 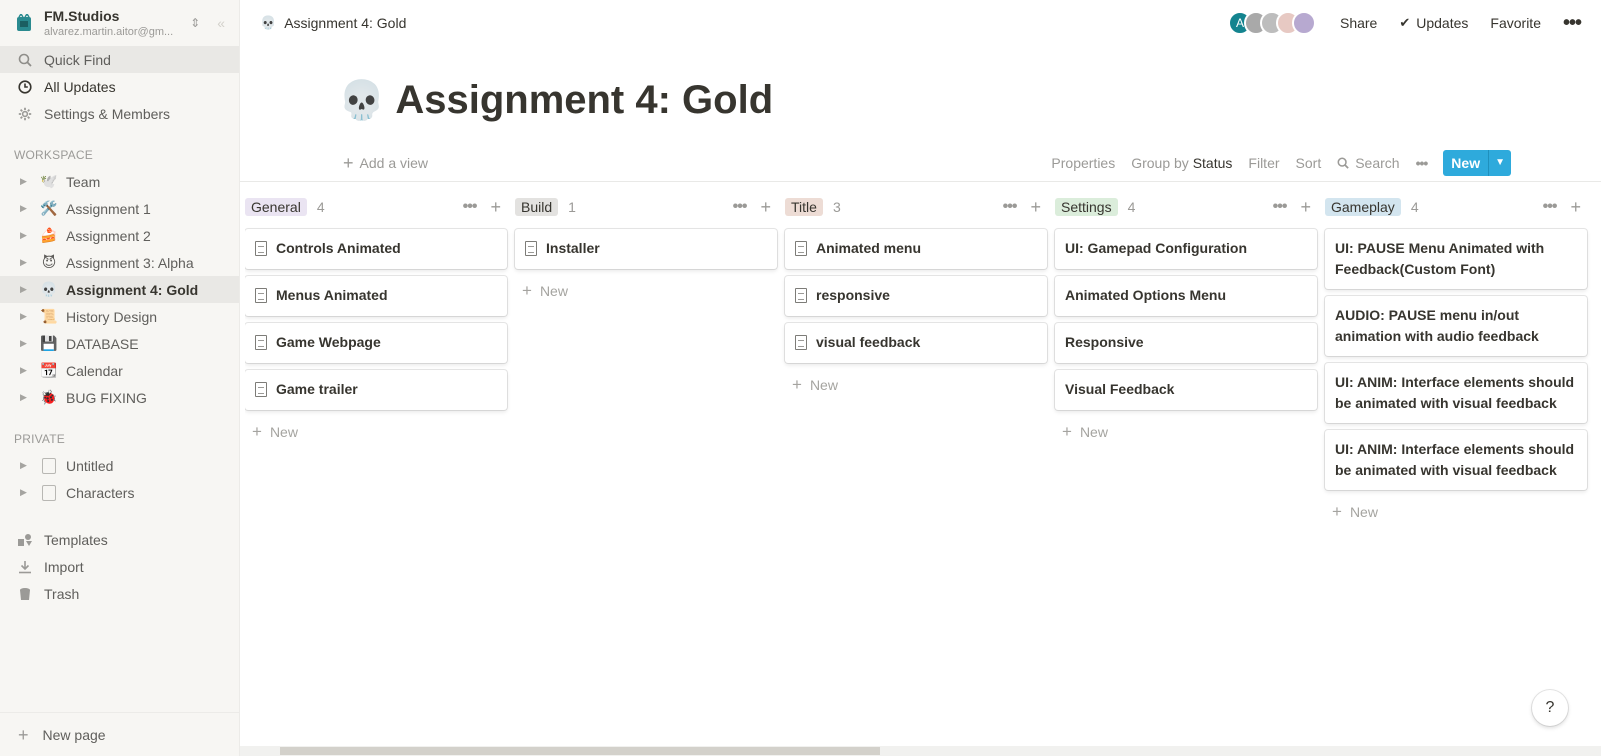 I want to click on scrollbar-thumb, so click(x=580, y=751).